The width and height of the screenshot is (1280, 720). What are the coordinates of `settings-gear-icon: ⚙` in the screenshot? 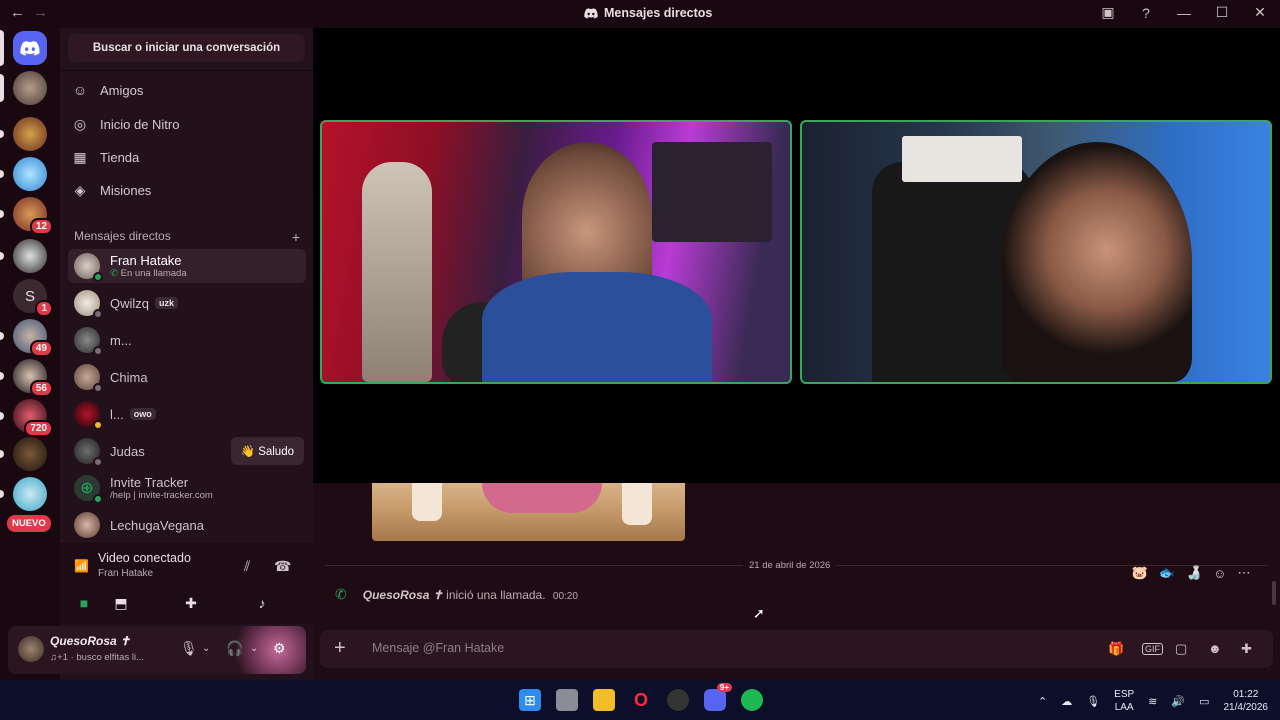 It's located at (279, 648).